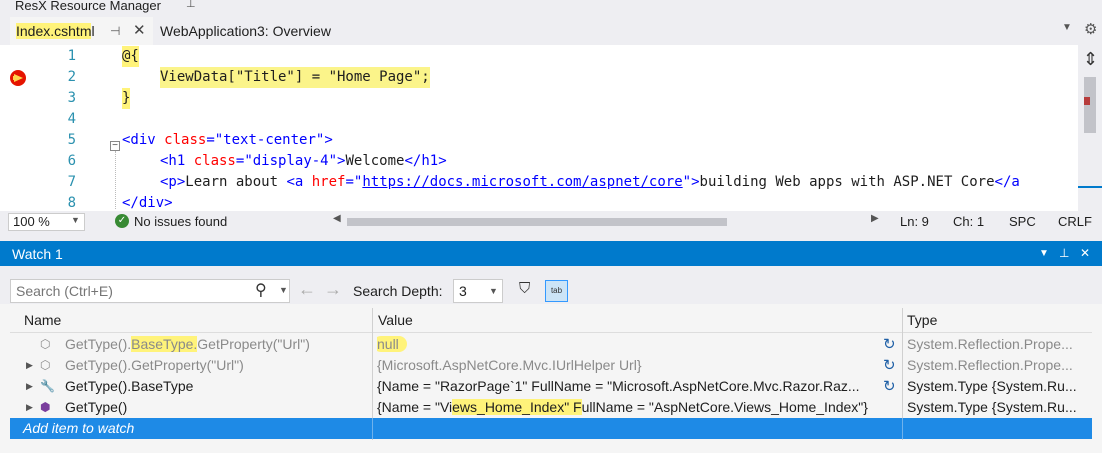  I want to click on wrench-icon: 🔧, so click(47, 386).